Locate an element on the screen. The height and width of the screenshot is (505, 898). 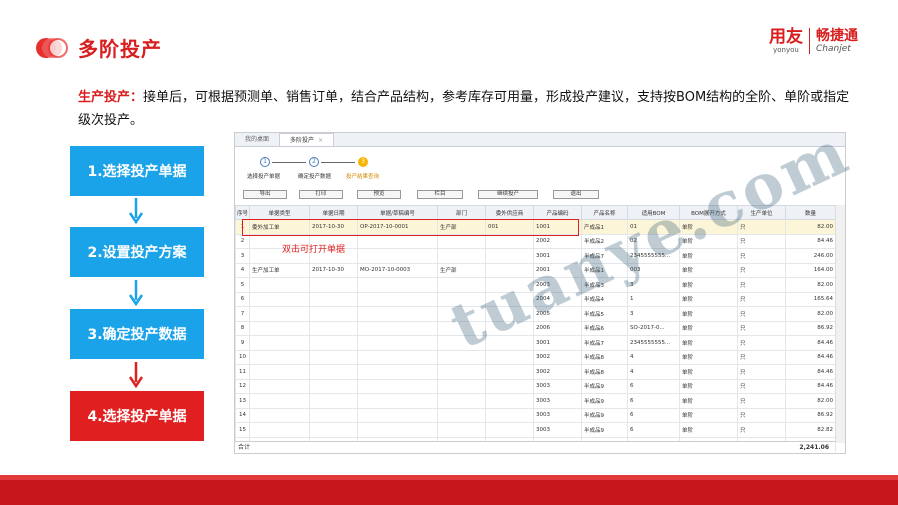
table-cell: 84.46 is located at coordinates (810, 357).